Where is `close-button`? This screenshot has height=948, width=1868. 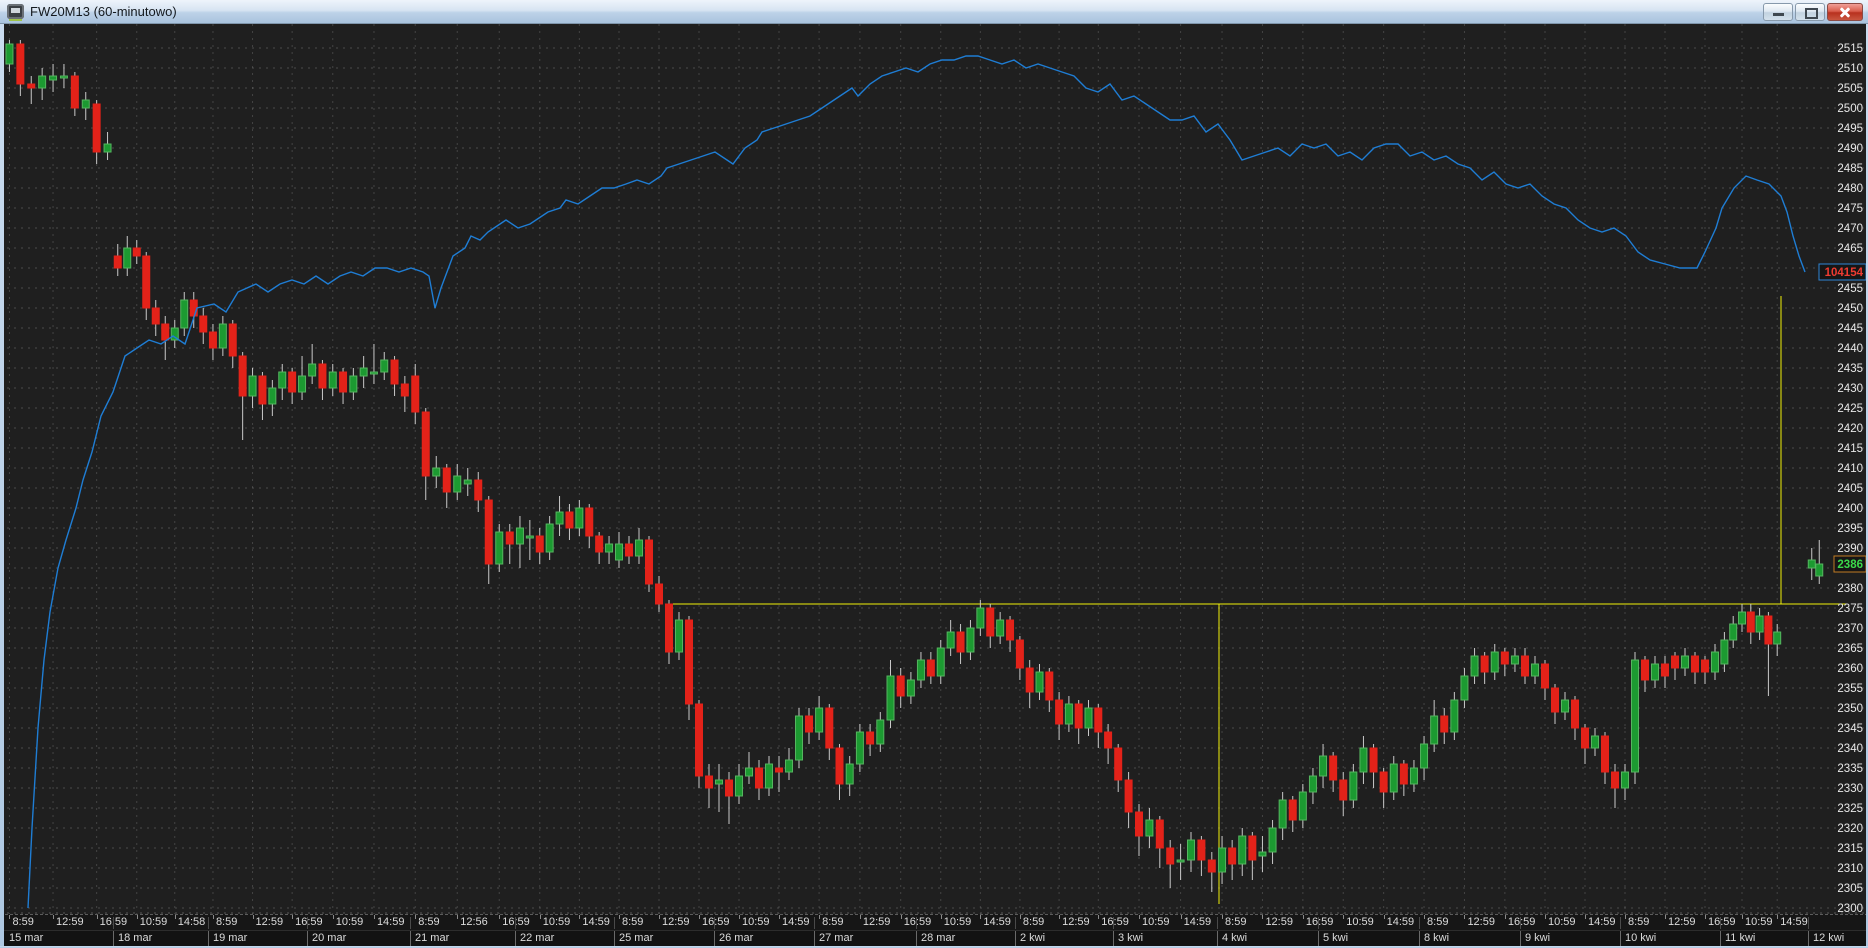
close-button is located at coordinates (1845, 12).